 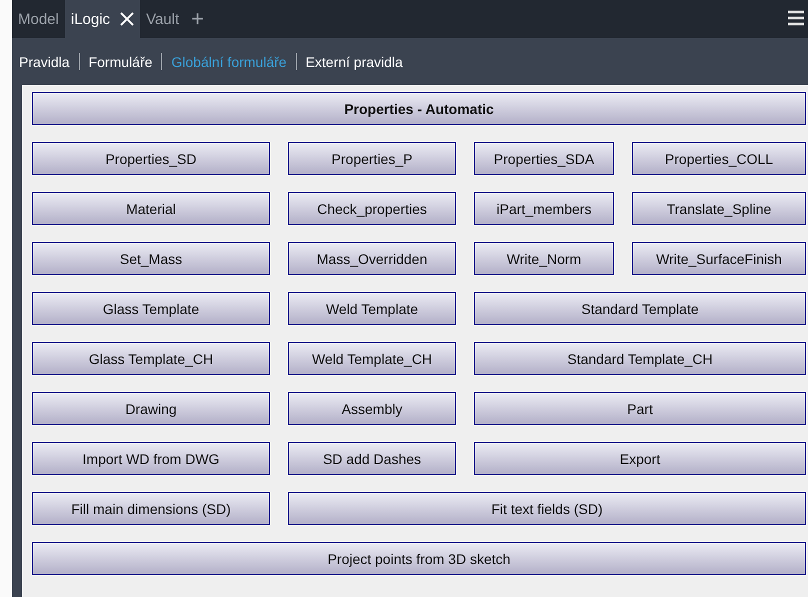 I want to click on add-tab-button: +, so click(x=197, y=19).